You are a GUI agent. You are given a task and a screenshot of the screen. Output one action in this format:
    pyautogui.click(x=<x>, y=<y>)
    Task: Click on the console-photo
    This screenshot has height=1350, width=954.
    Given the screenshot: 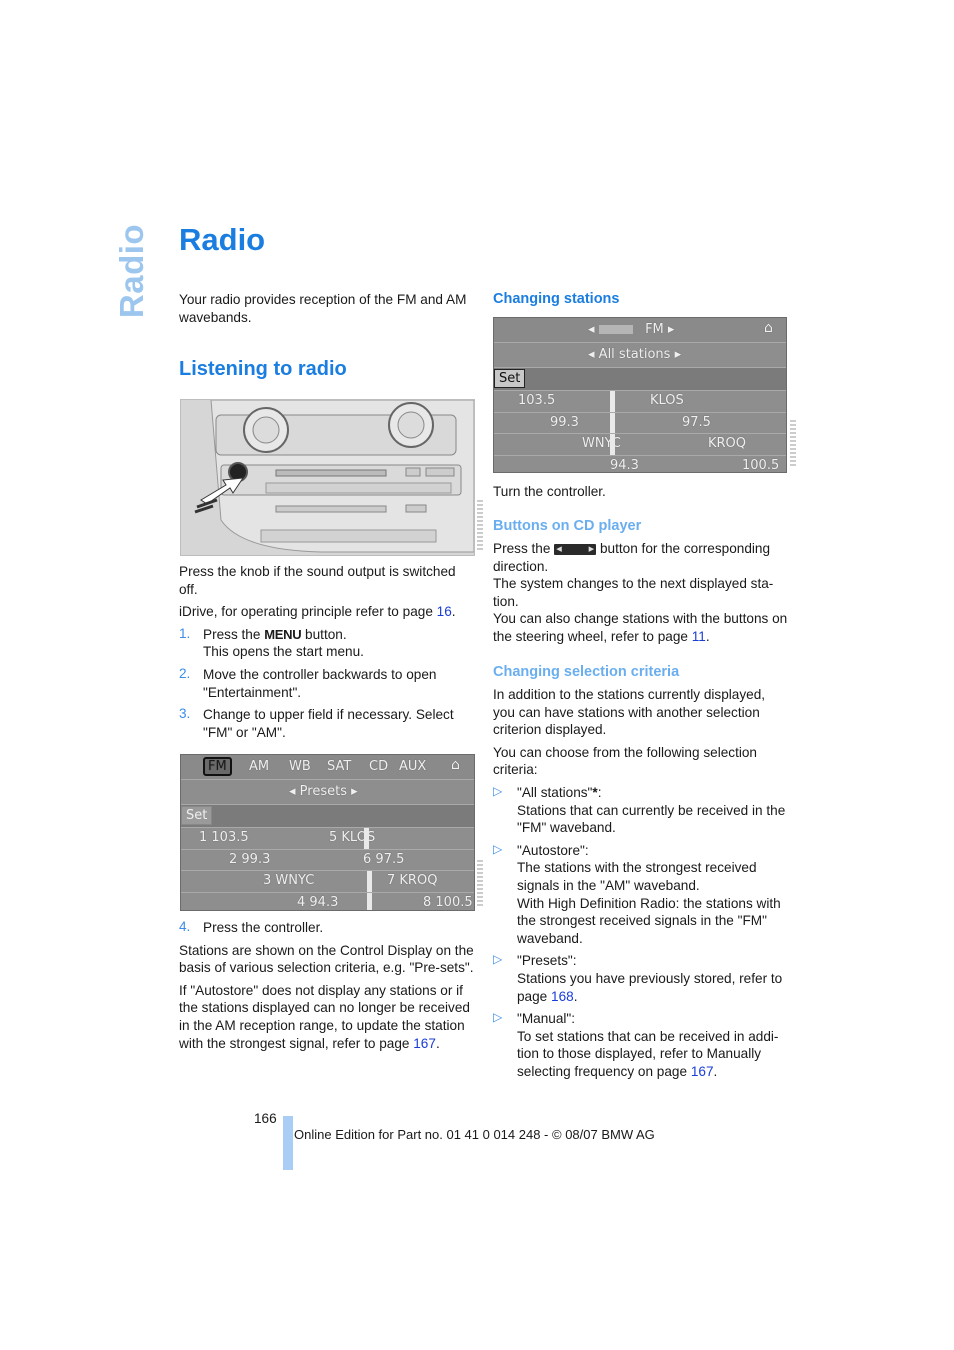 What is the action you would take?
    pyautogui.click(x=327, y=477)
    